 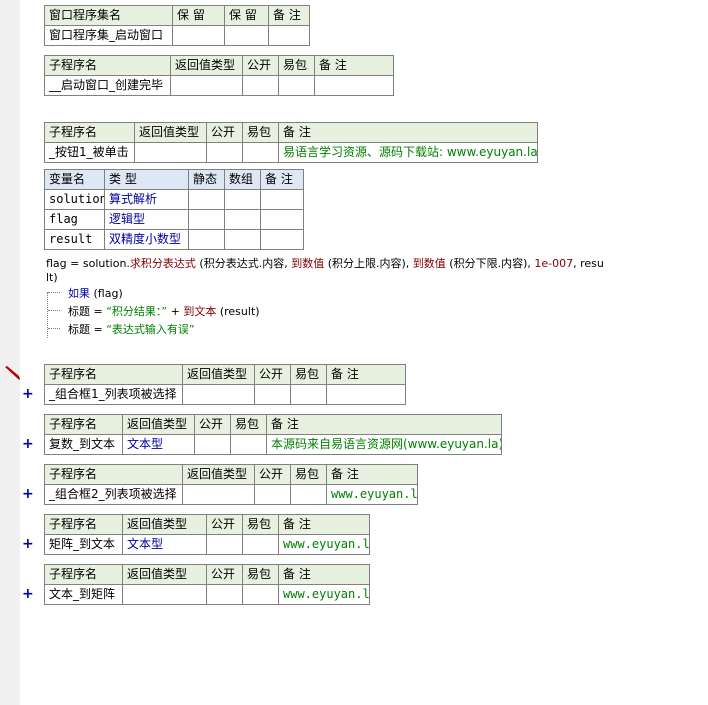 What do you see at coordinates (83, 594) in the screenshot?
I see `sub-name-cell: 文本_到矩阵` at bounding box center [83, 594].